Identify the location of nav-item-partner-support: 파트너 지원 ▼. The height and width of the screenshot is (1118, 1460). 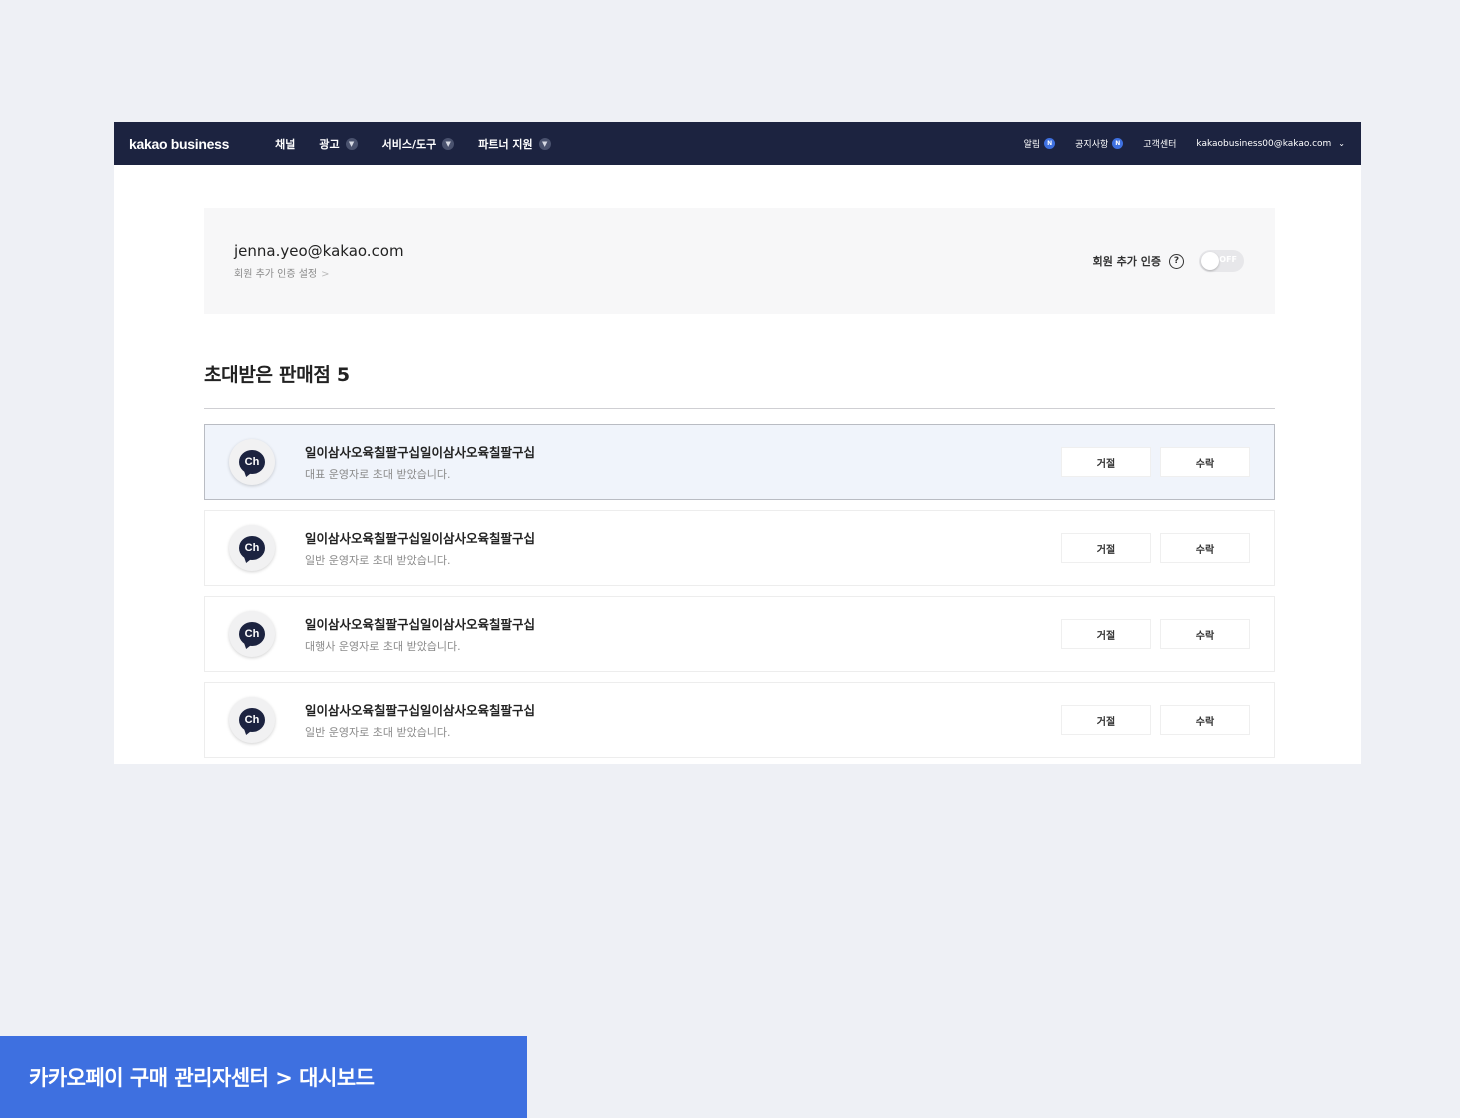
(514, 144).